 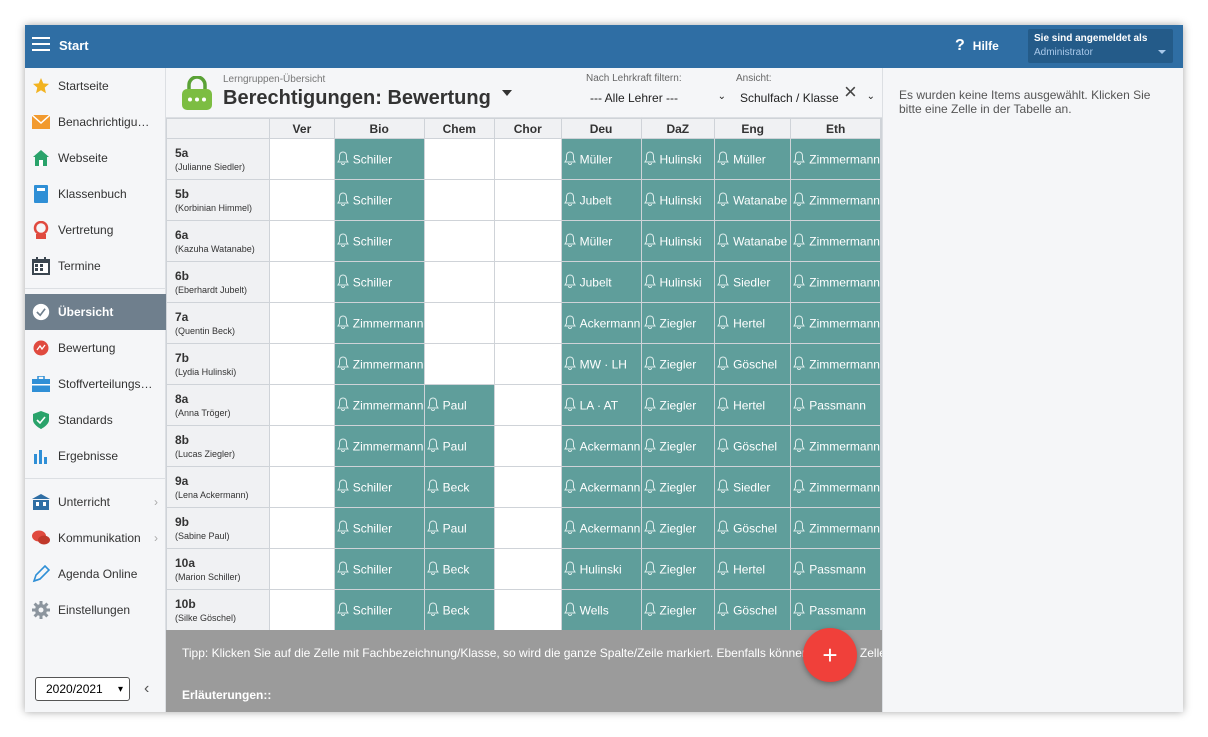 I want to click on sidebar-item-benachrichtigungen: Benachrichtigungen, so click(x=95, y=122).